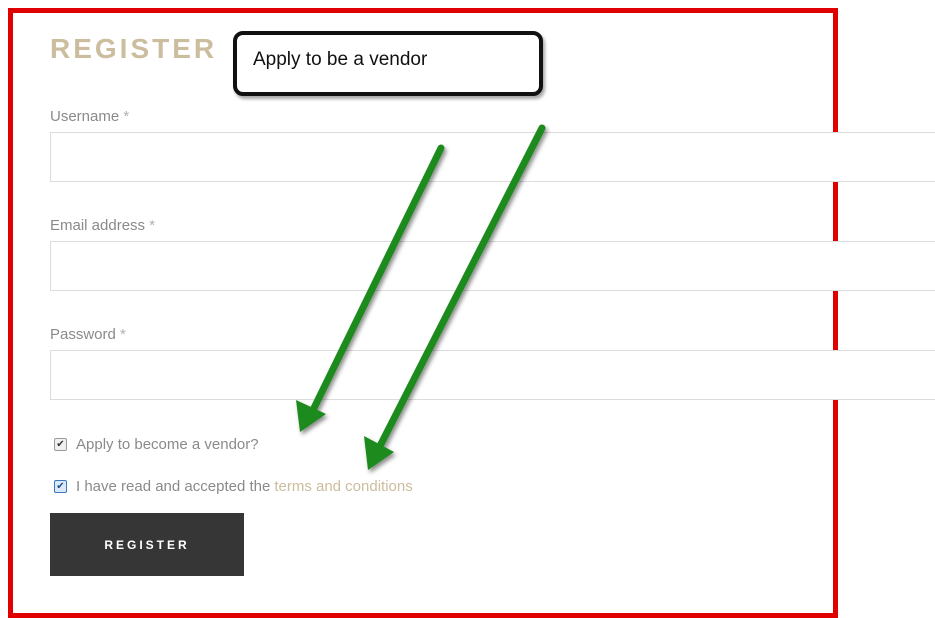  Describe the element at coordinates (455, 297) in the screenshot. I see `arrow-to-terms-checkbox` at that location.